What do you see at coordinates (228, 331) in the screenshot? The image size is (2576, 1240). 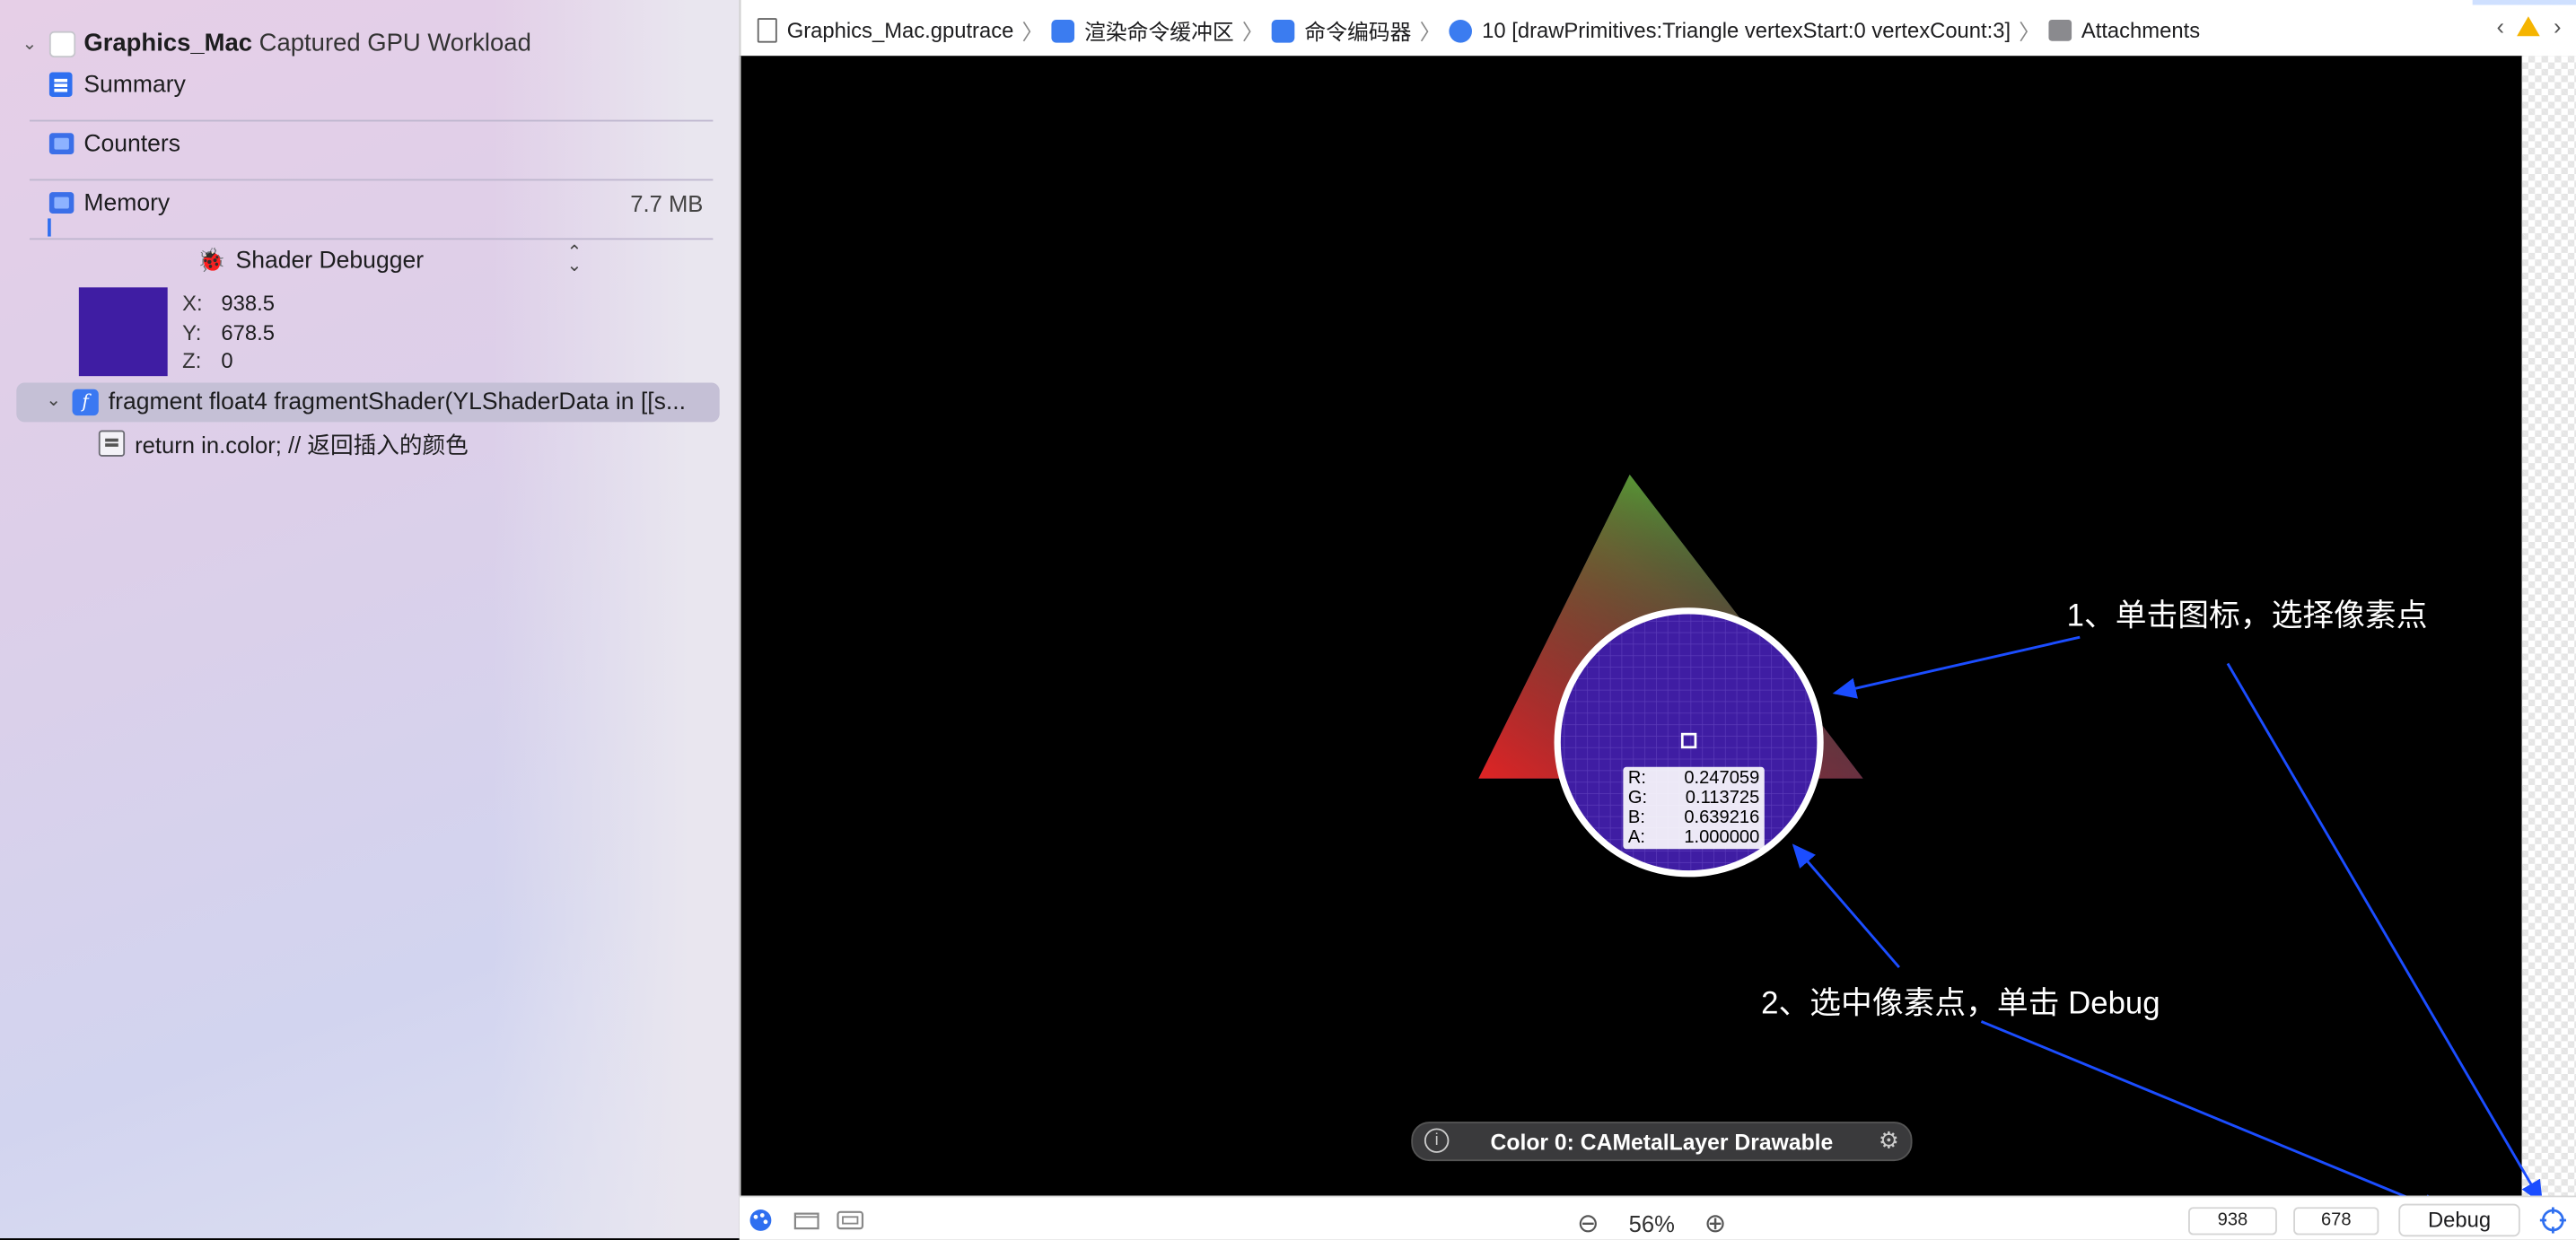 I see `pixel-coordinates: X: 938.5 Y: 678.5 Z: 0` at bounding box center [228, 331].